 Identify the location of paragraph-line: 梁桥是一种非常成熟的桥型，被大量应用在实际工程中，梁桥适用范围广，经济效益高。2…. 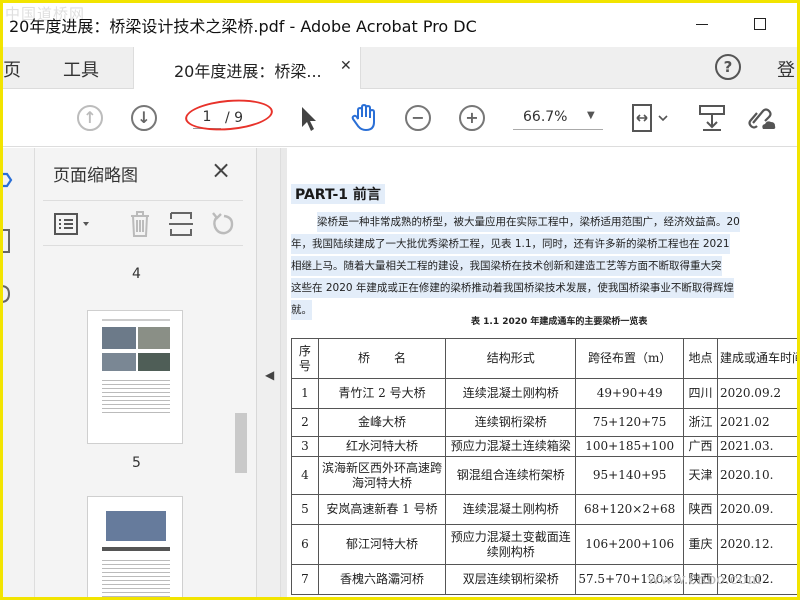
(528, 222).